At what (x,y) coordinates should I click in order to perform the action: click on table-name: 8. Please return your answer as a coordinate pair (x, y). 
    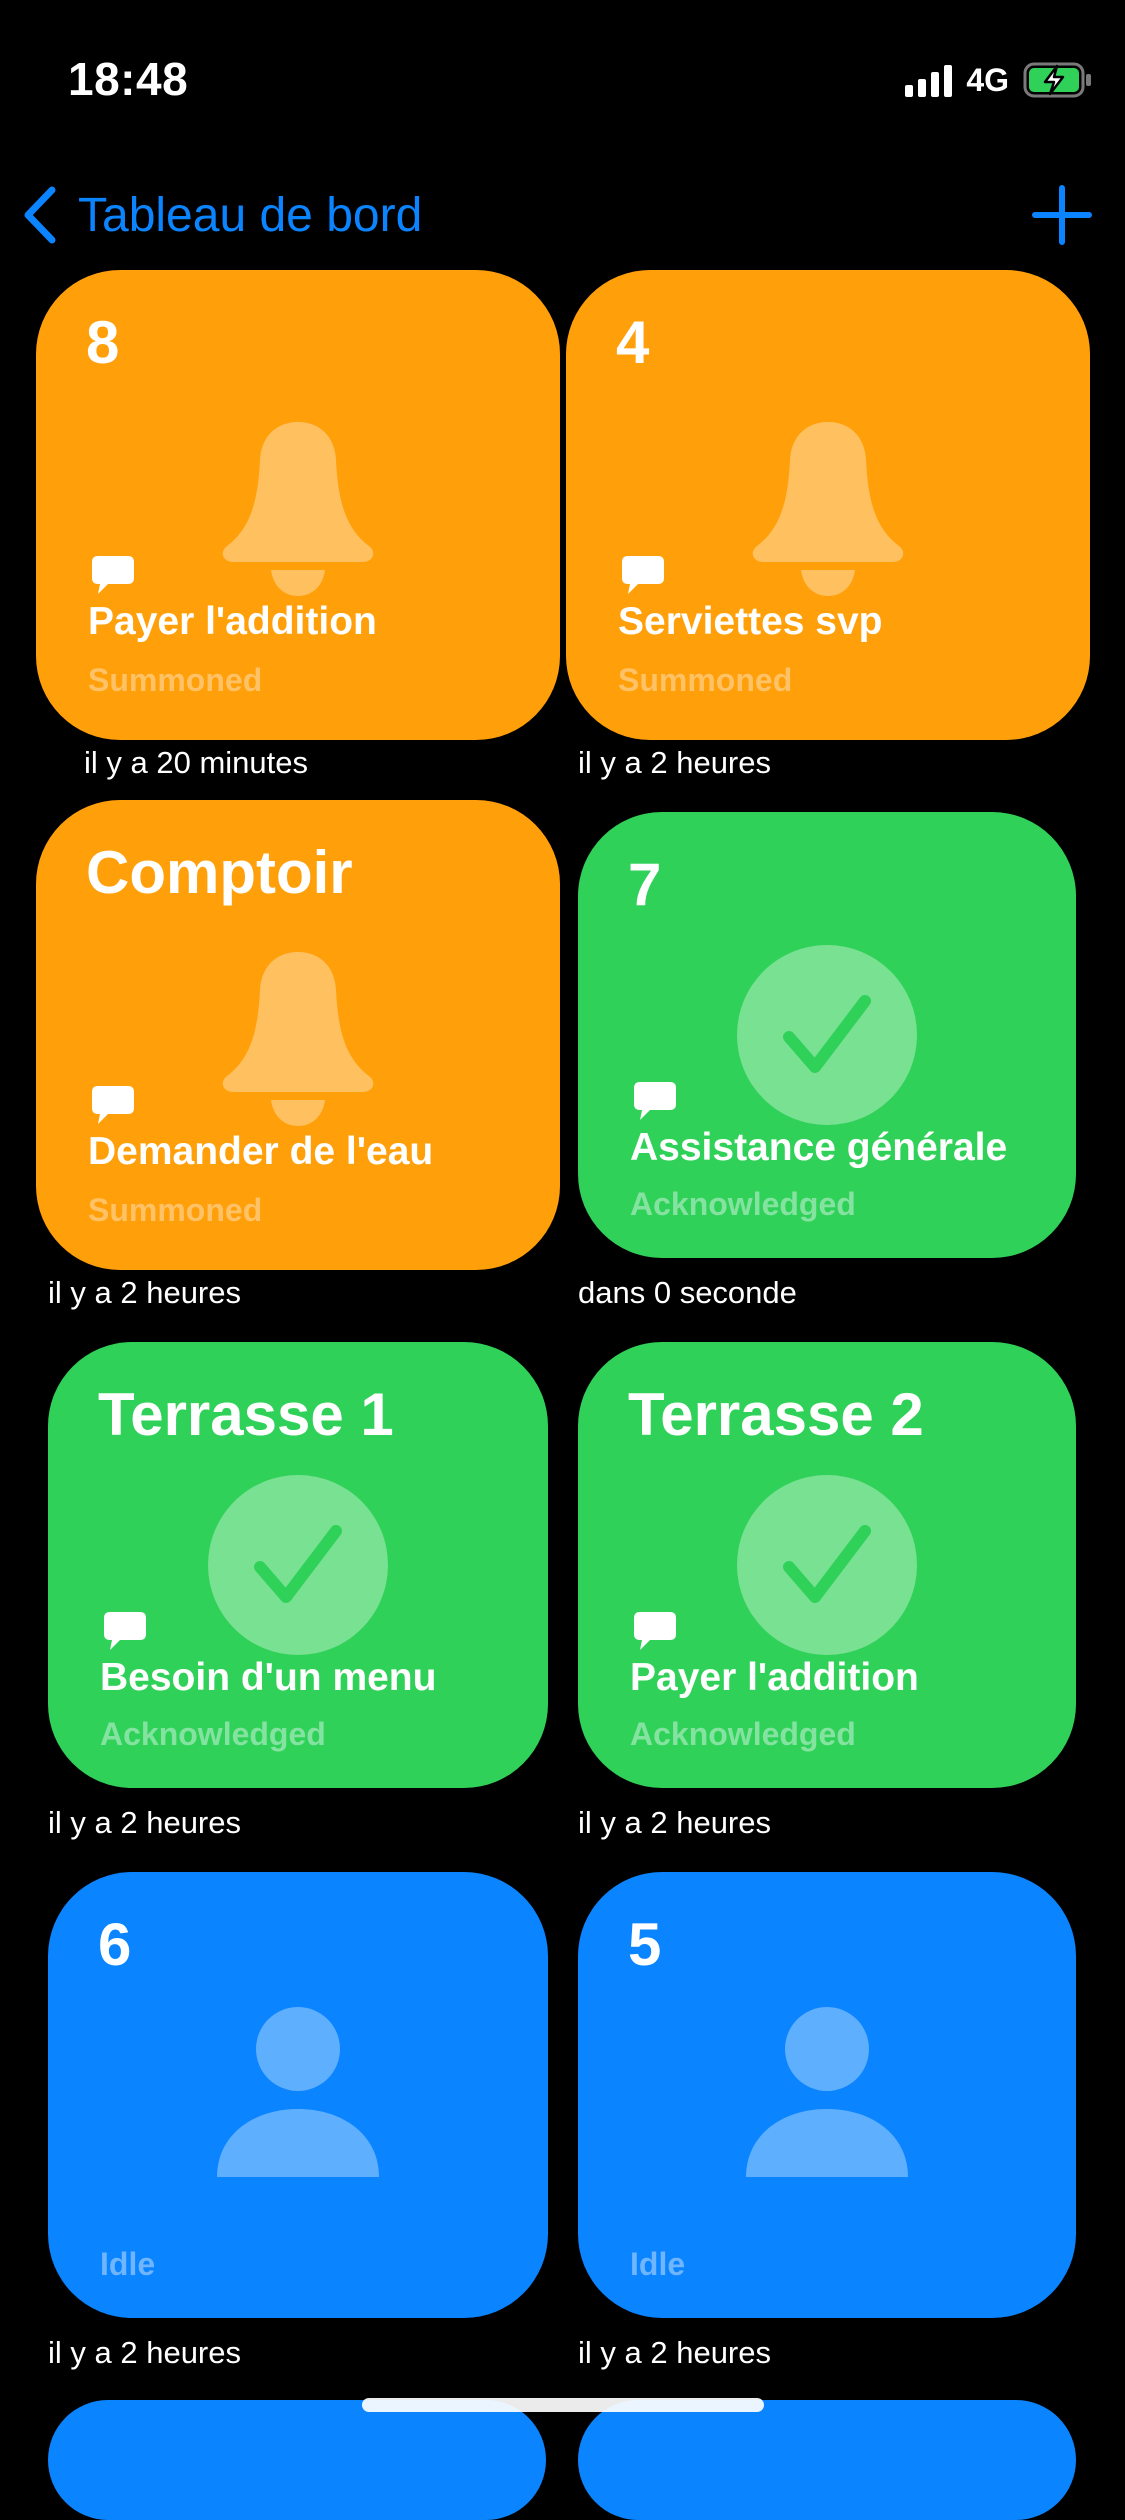
    Looking at the image, I should click on (103, 342).